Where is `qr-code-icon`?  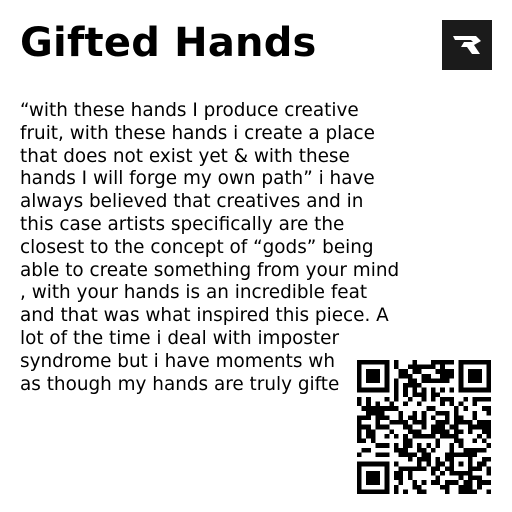 qr-code-icon is located at coordinates (424, 427).